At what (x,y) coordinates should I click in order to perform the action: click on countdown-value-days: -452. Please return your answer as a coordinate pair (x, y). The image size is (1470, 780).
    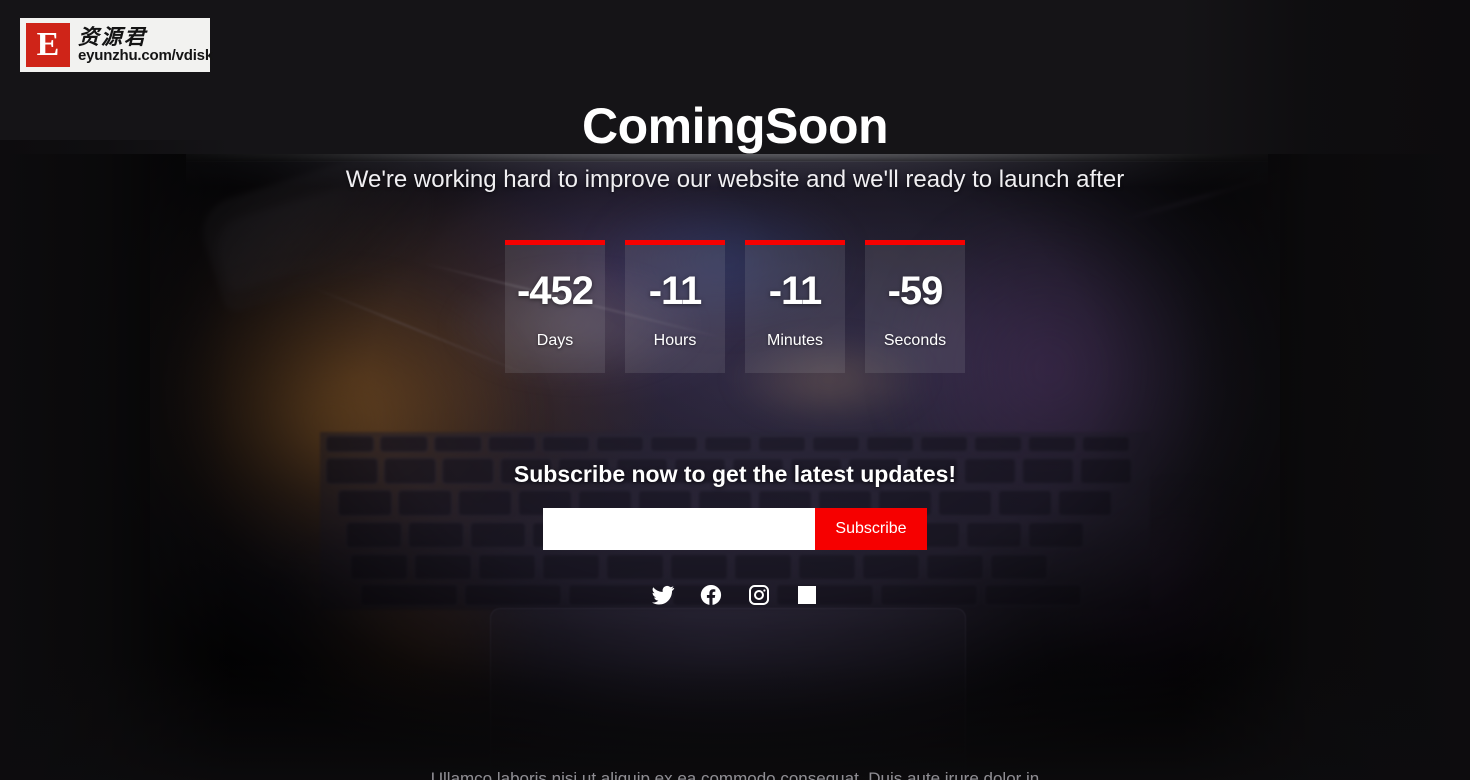
    Looking at the image, I should click on (555, 291).